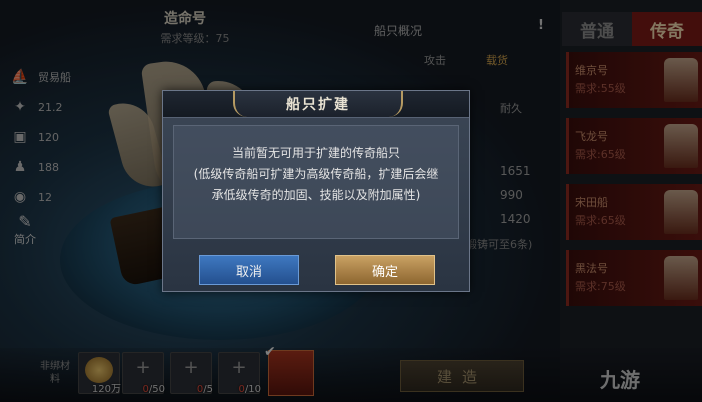 The image size is (702, 402). I want to click on dialog-line: (低级传奇船可扩建为高级传奇船，扩建后会继, so click(316, 174).